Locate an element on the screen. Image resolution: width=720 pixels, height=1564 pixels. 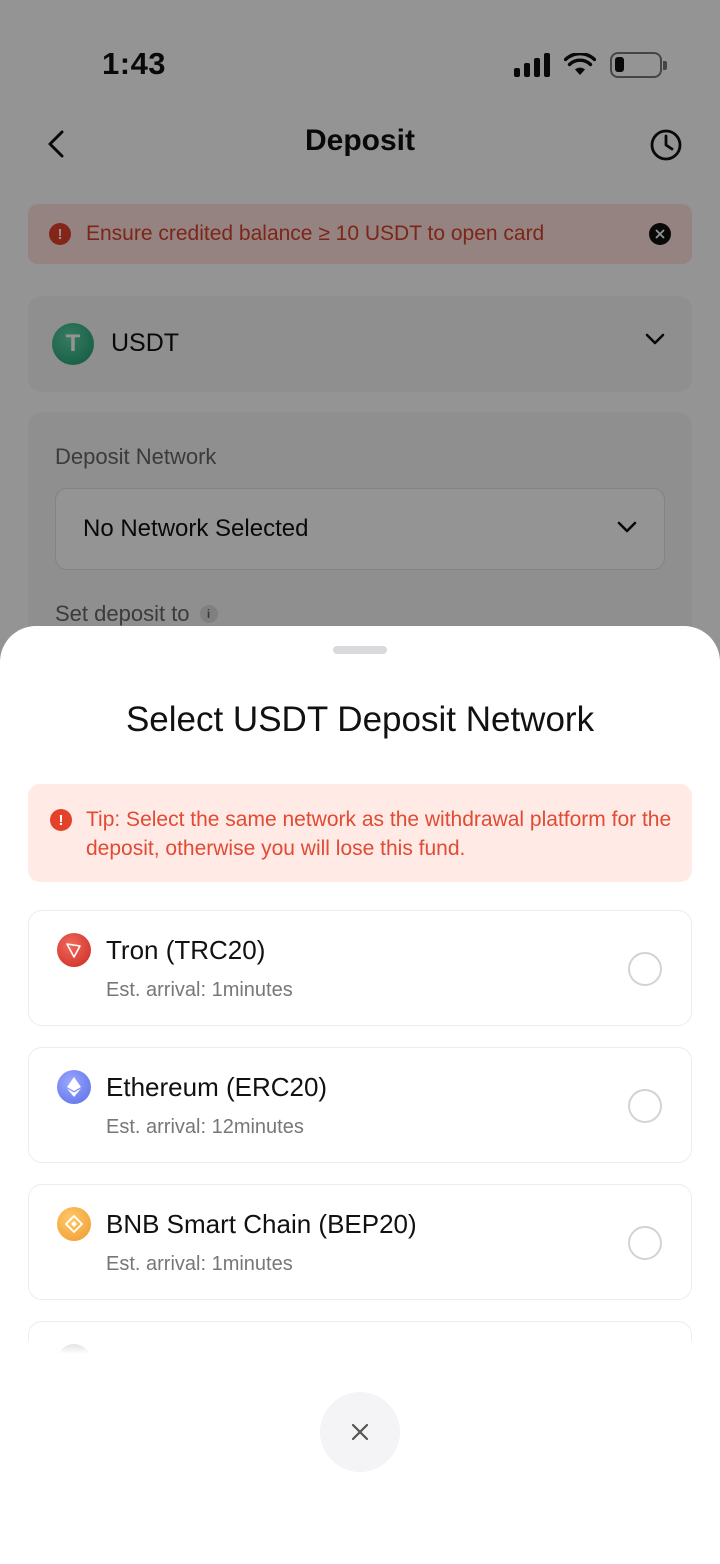
network-name: Tron (TRC20) is located at coordinates (186, 950).